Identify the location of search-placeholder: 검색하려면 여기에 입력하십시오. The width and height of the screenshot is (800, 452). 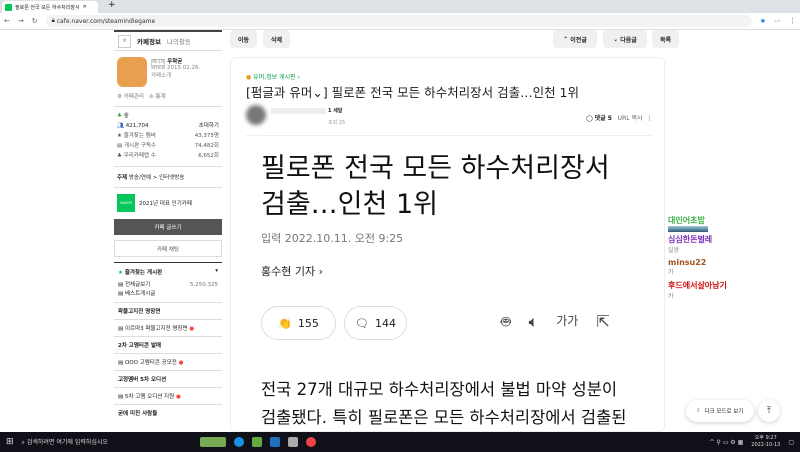
(67, 442).